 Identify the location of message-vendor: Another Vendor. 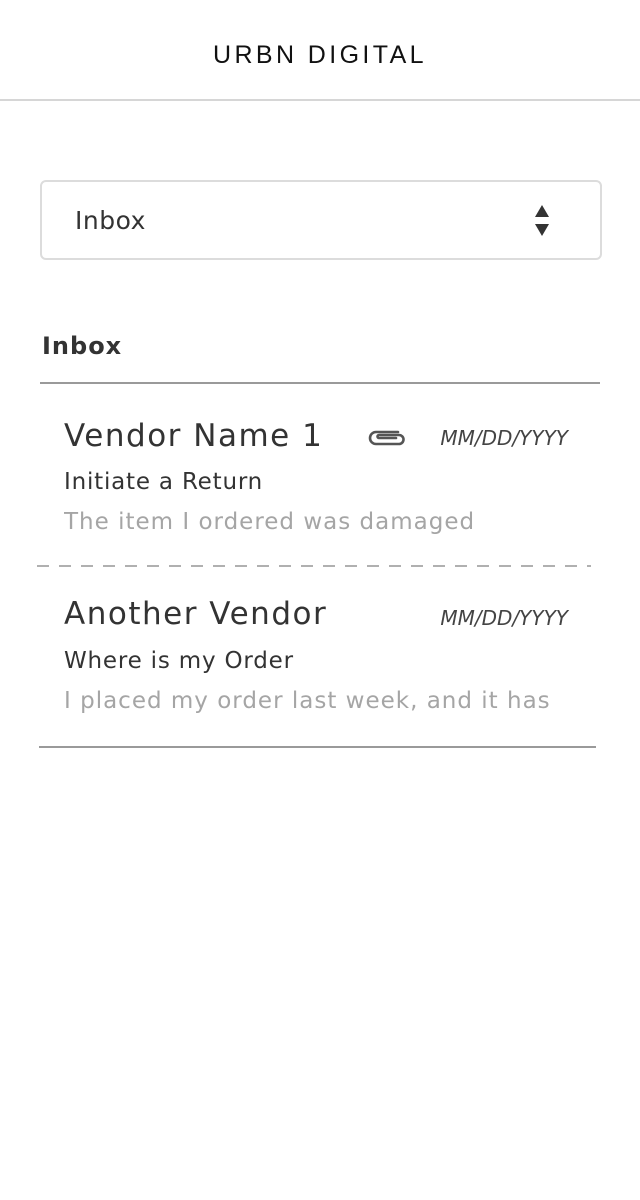
(196, 614).